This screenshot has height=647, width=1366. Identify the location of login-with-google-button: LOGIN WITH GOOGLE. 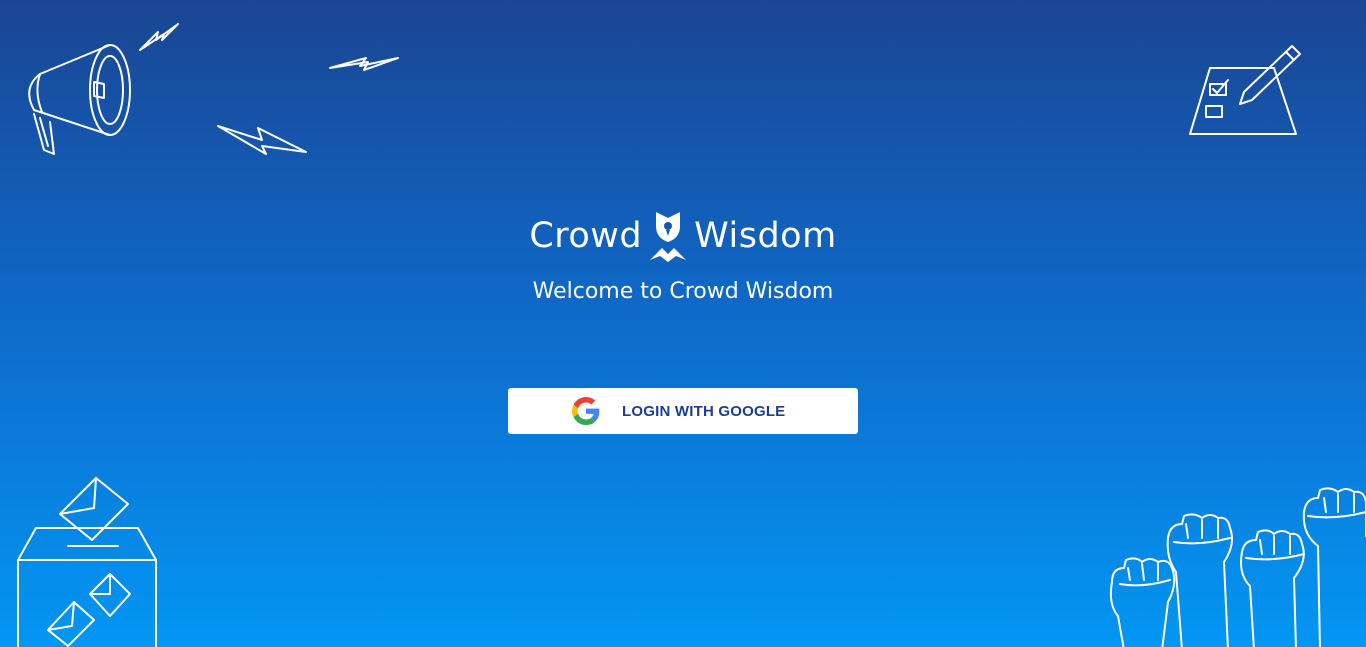
(683, 411).